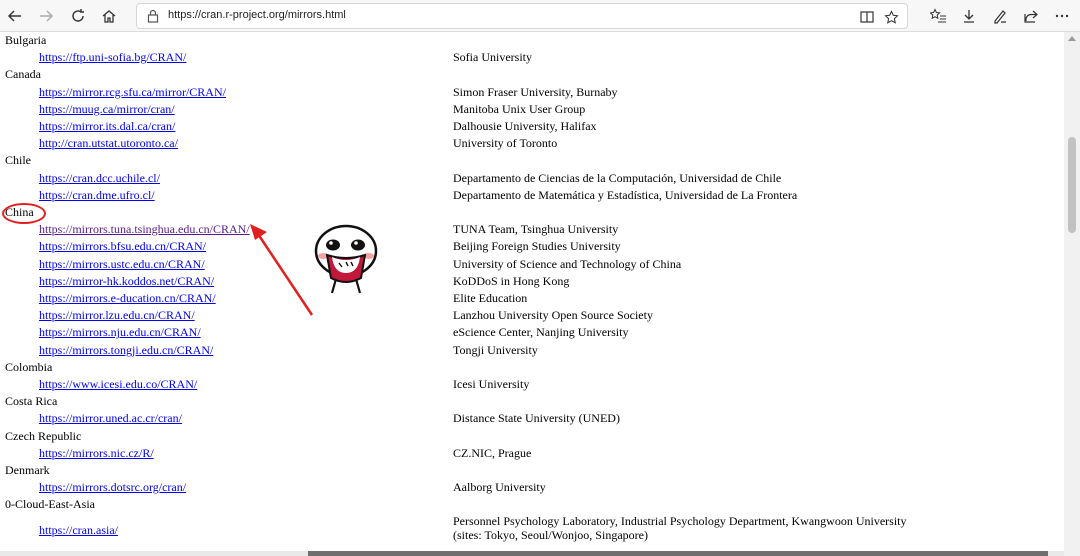  What do you see at coordinates (532, 74) in the screenshot?
I see `country-row: Canada` at bounding box center [532, 74].